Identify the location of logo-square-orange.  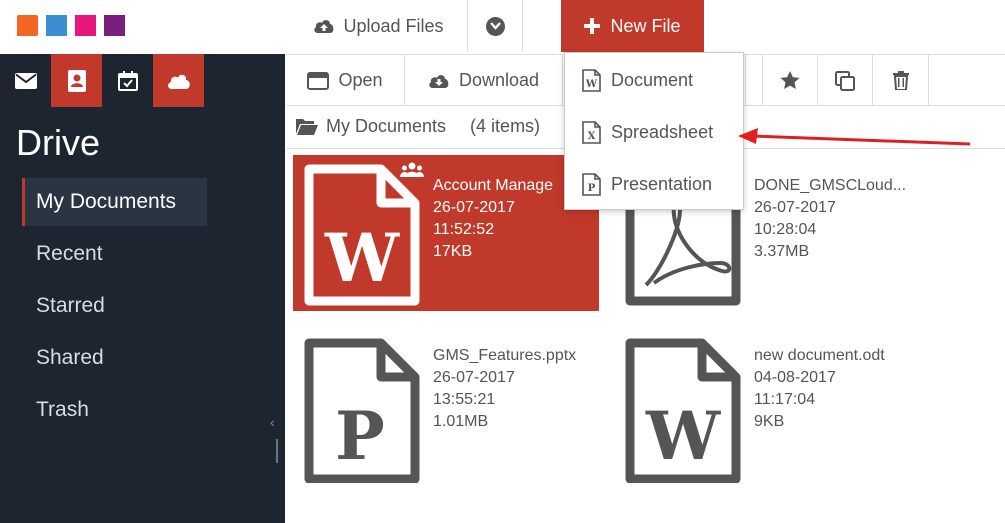
(27, 25).